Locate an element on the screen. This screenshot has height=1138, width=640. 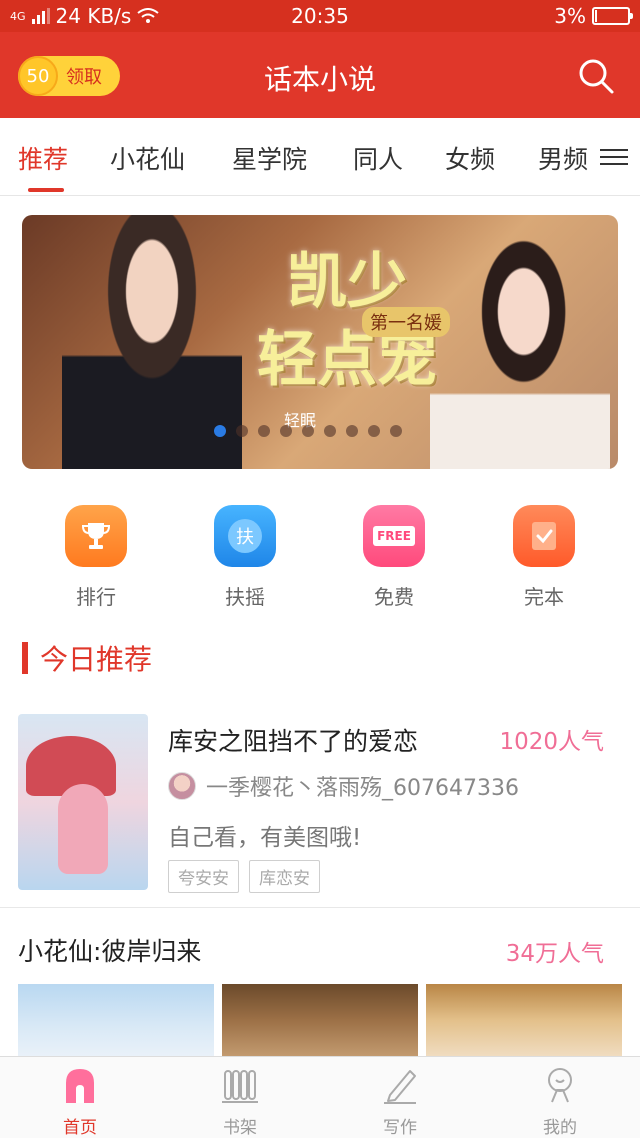
tab-nvpin: 女频 is located at coordinates (470, 158).